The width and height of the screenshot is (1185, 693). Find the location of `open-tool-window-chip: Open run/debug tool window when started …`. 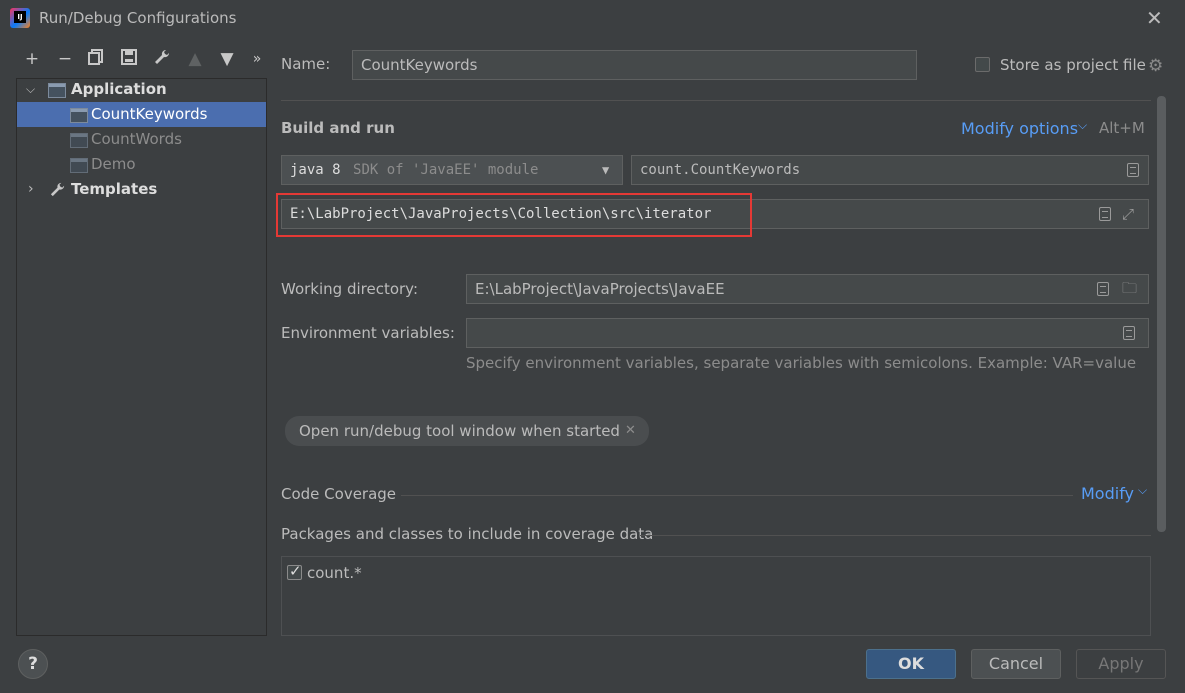

open-tool-window-chip: Open run/debug tool window when started … is located at coordinates (467, 431).